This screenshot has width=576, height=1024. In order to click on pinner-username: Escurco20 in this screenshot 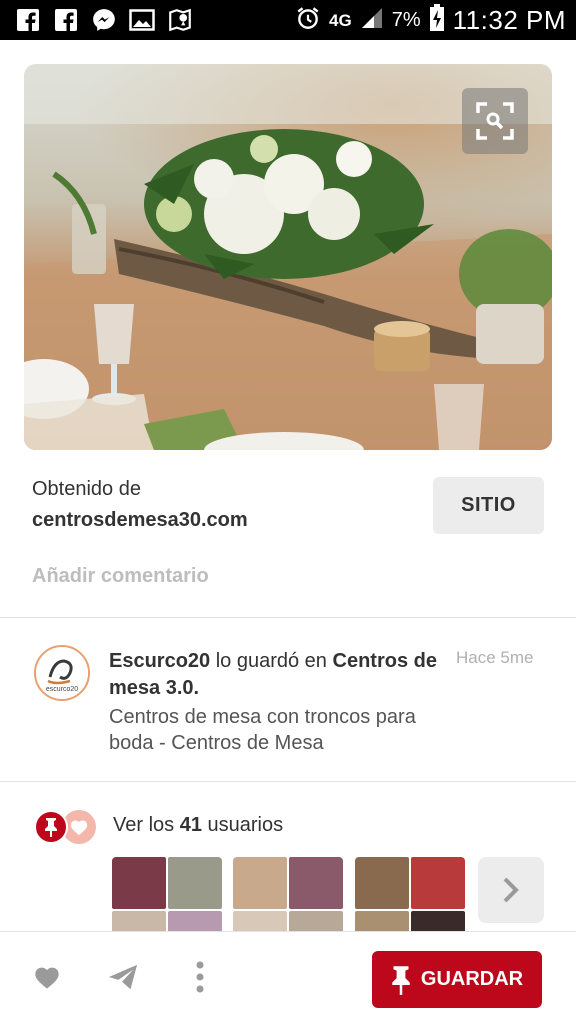, I will do `click(159, 661)`.